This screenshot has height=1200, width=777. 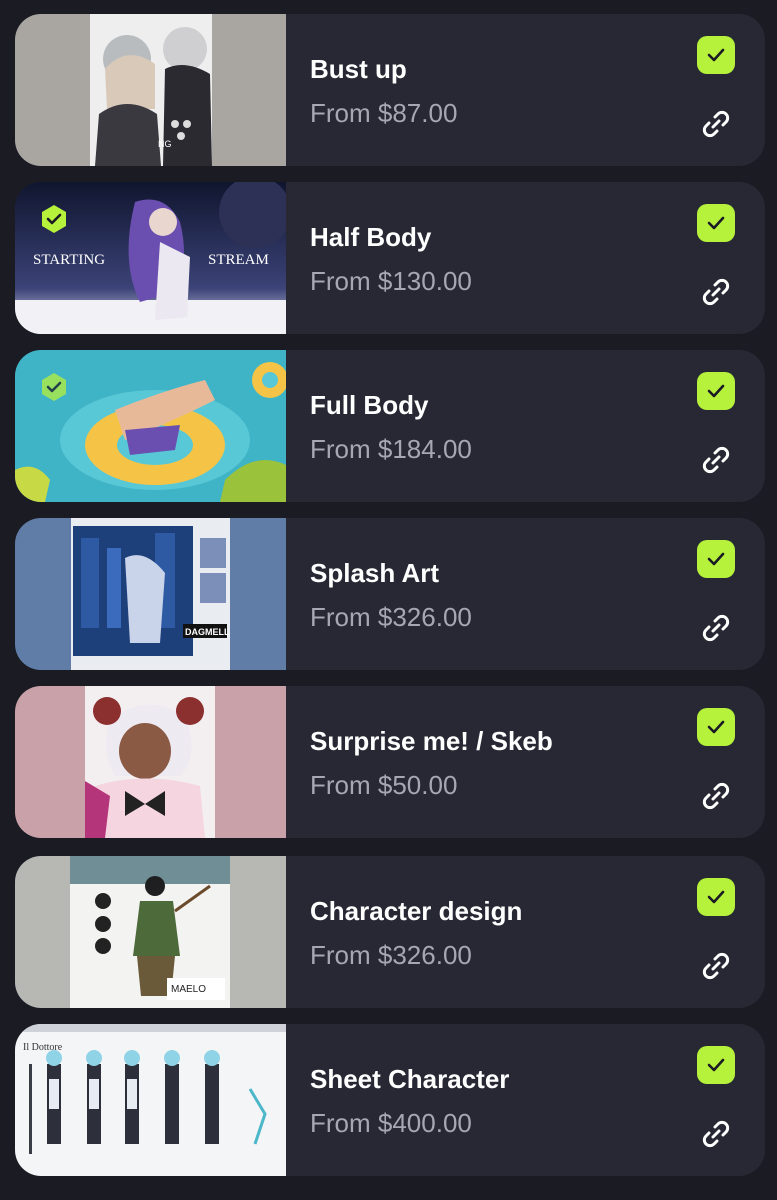 What do you see at coordinates (416, 911) in the screenshot?
I see `card-title: Character design` at bounding box center [416, 911].